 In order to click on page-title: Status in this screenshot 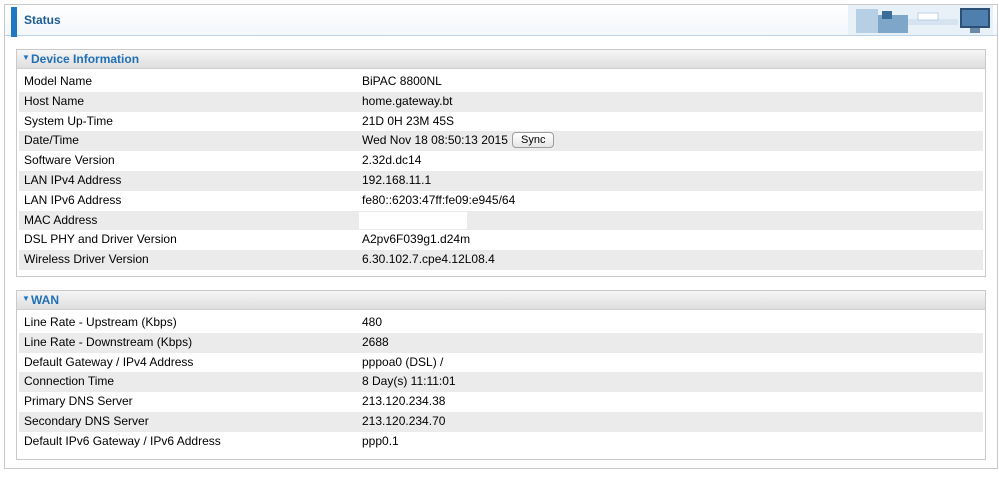, I will do `click(42, 20)`.